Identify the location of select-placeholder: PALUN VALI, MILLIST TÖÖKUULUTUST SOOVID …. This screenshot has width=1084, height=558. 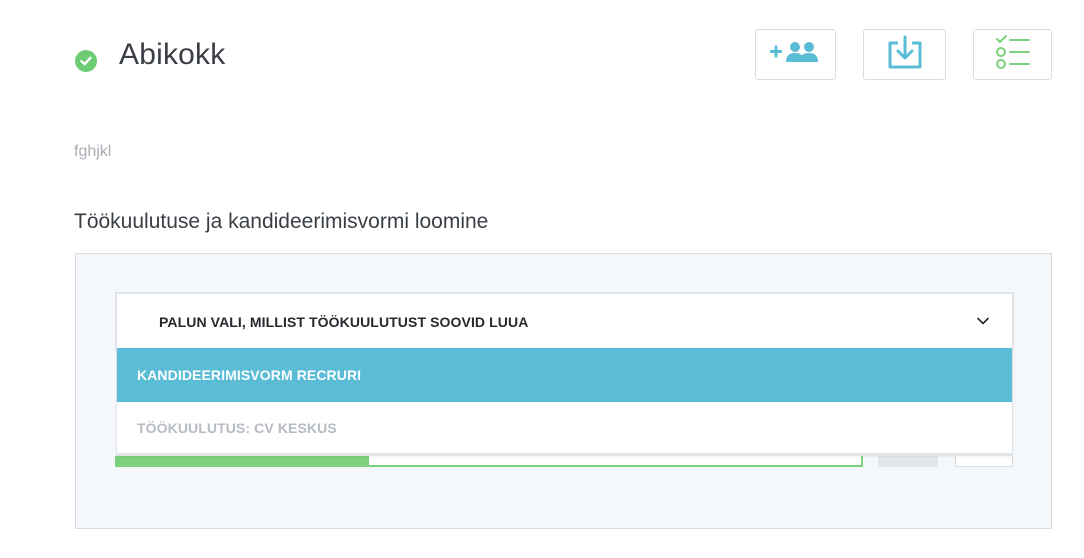
(344, 322).